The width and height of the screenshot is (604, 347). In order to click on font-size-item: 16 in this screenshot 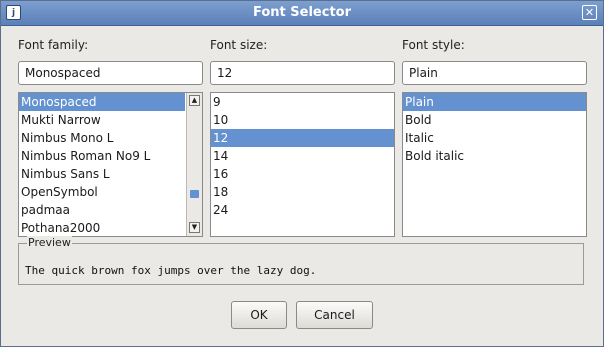, I will do `click(302, 174)`.